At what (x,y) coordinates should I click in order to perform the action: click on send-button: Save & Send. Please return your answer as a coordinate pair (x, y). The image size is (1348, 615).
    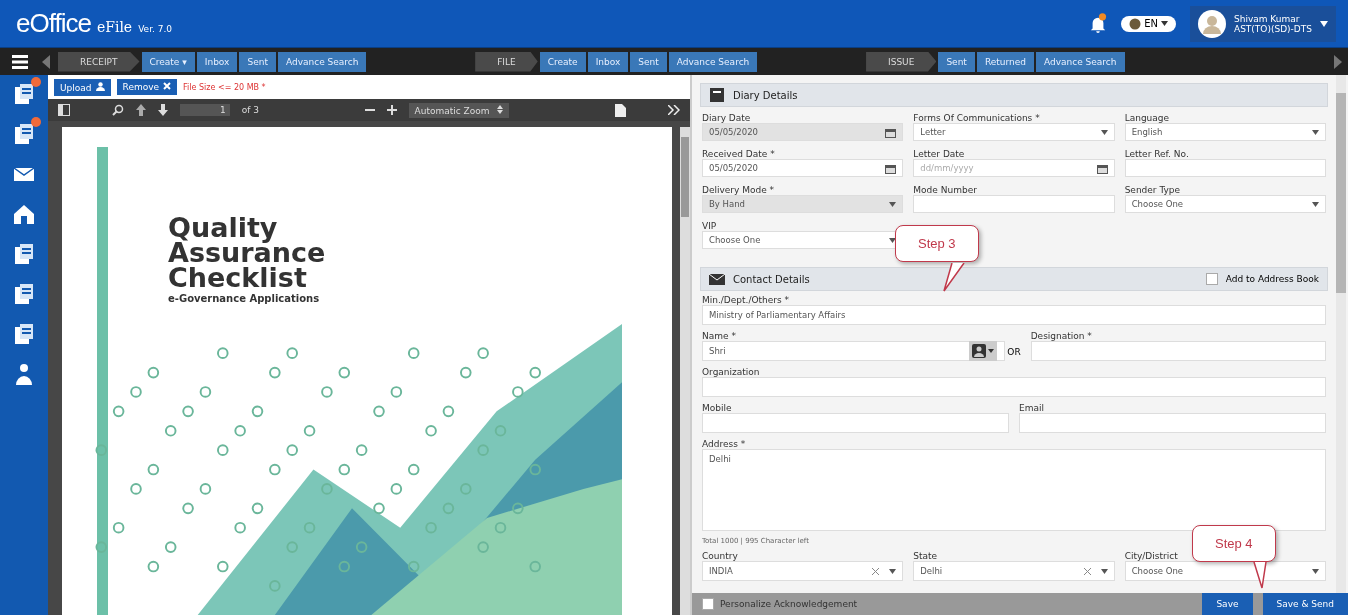
    Looking at the image, I should click on (1305, 604).